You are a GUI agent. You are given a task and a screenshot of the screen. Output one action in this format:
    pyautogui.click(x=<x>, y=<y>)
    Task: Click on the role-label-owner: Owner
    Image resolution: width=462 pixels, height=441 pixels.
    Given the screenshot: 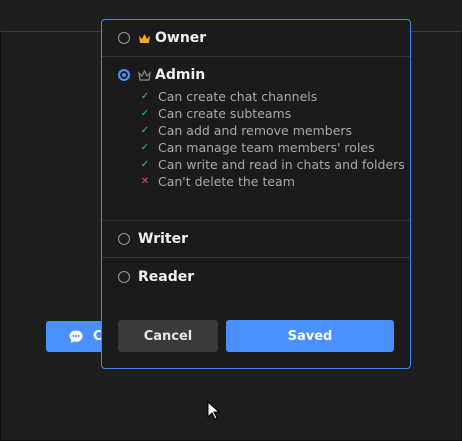 What is the action you would take?
    pyautogui.click(x=181, y=38)
    